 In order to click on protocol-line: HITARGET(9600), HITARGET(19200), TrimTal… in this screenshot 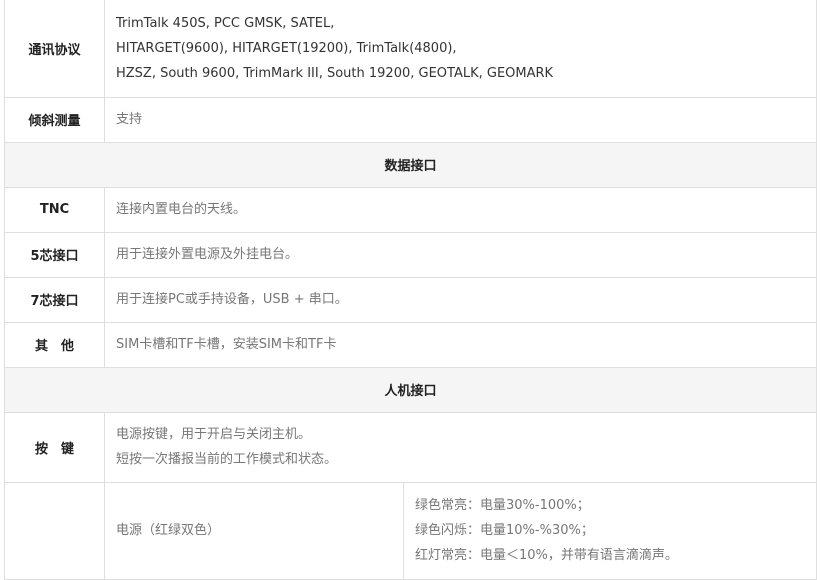, I will do `click(286, 48)`.